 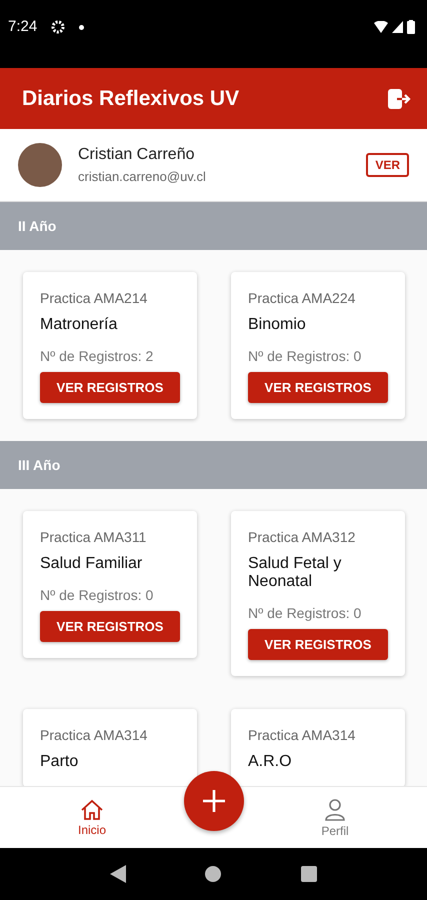 What do you see at coordinates (131, 98) in the screenshot?
I see `app-title: Diarios Reflexivos UV` at bounding box center [131, 98].